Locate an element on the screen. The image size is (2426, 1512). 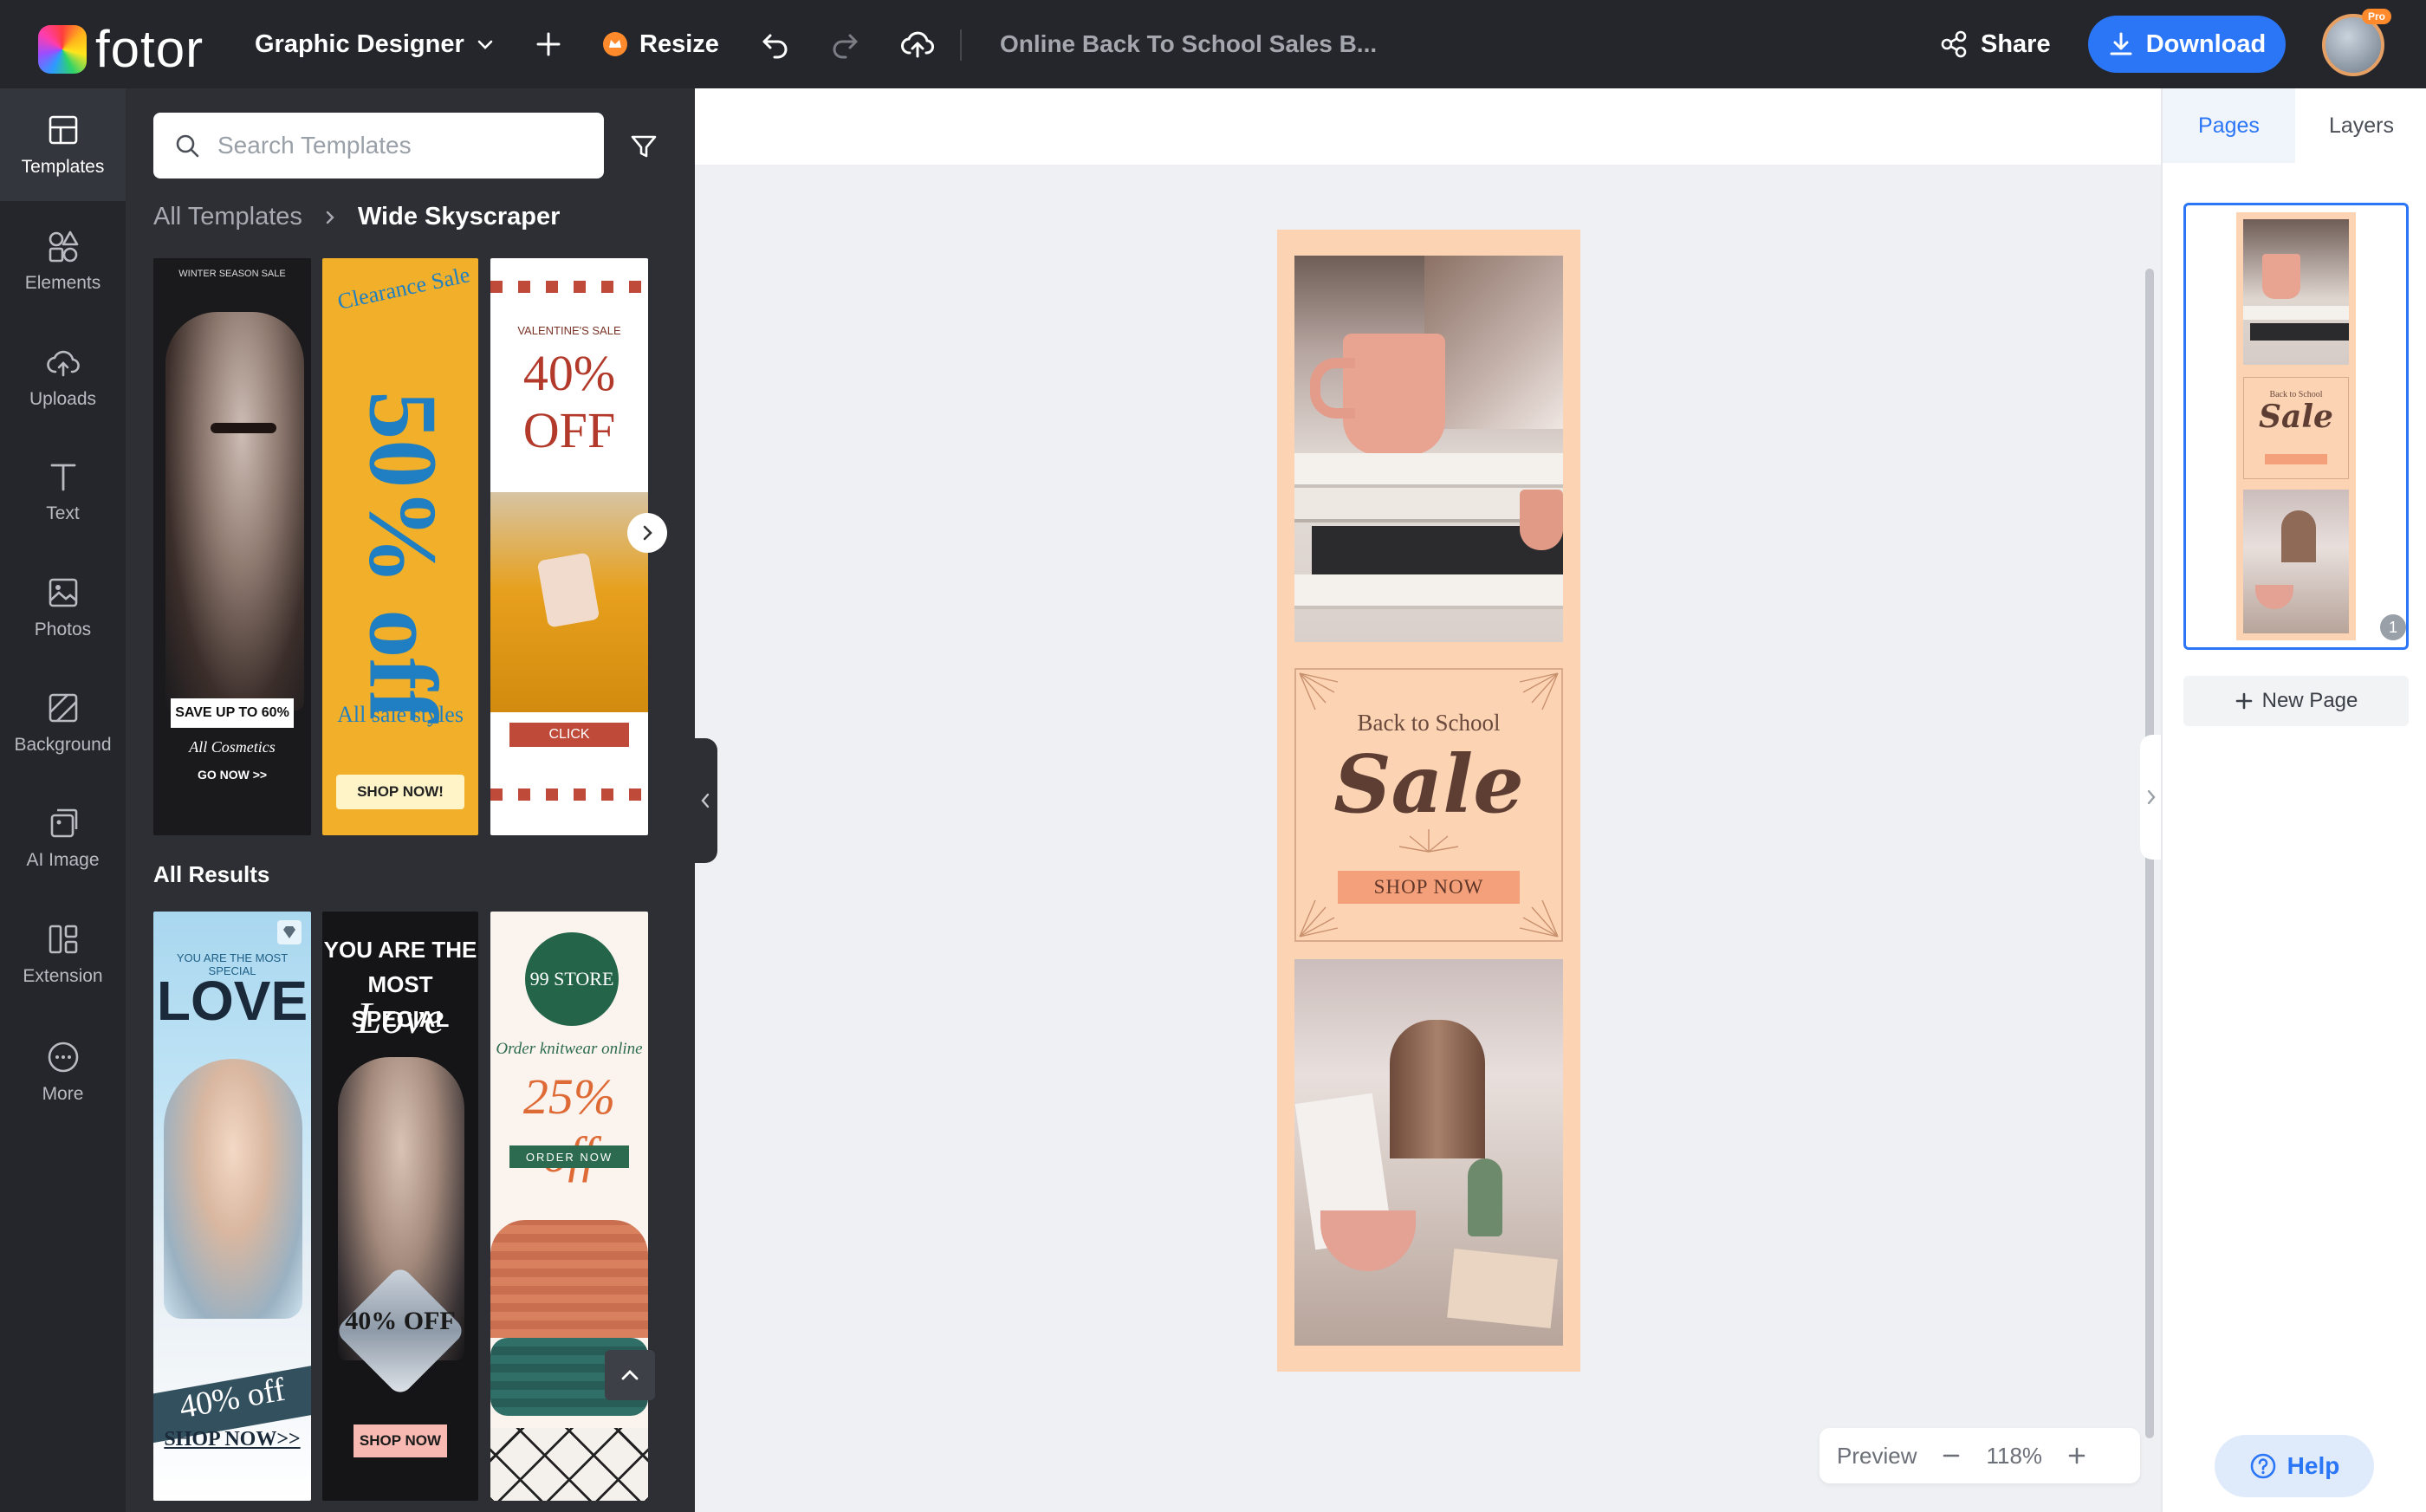
fotor-logo: fotor is located at coordinates (121, 49).